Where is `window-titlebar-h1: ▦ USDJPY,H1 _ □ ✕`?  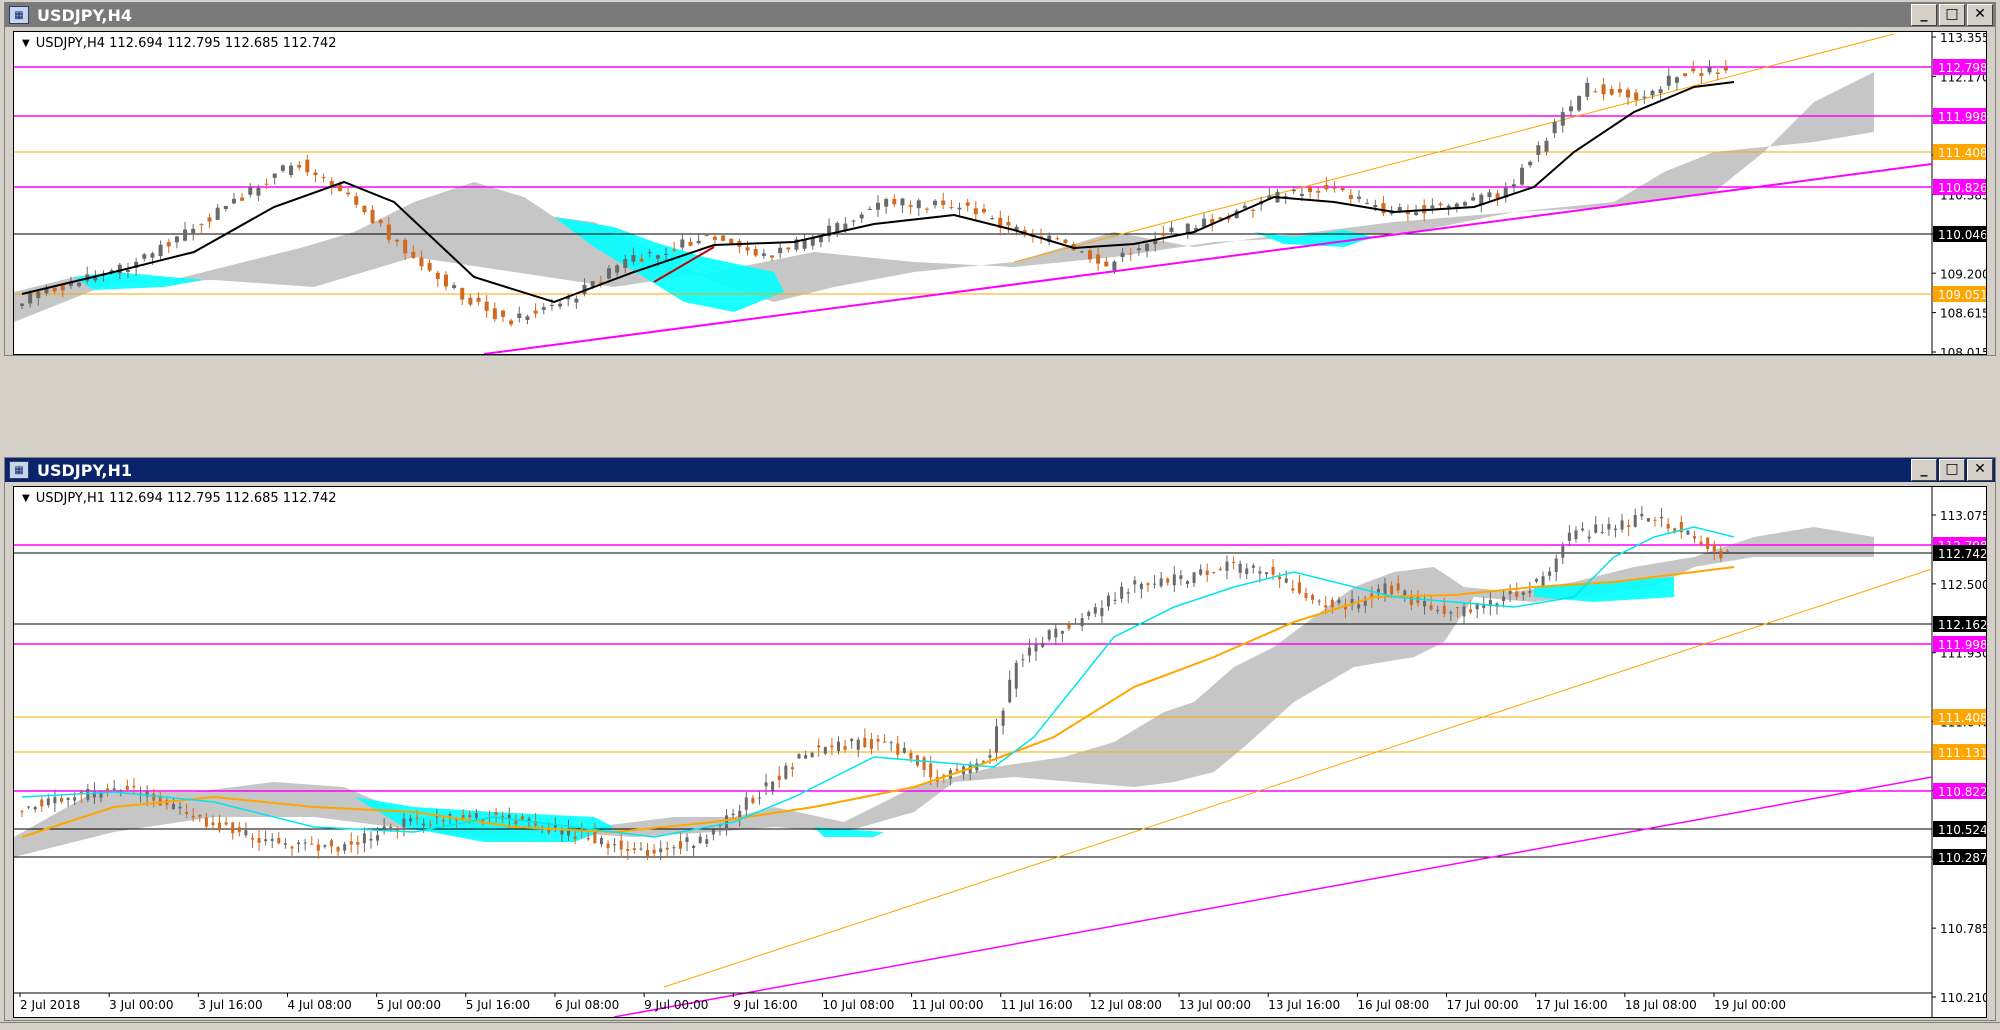 window-titlebar-h1: ▦ USDJPY,H1 _ □ ✕ is located at coordinates (1000, 470).